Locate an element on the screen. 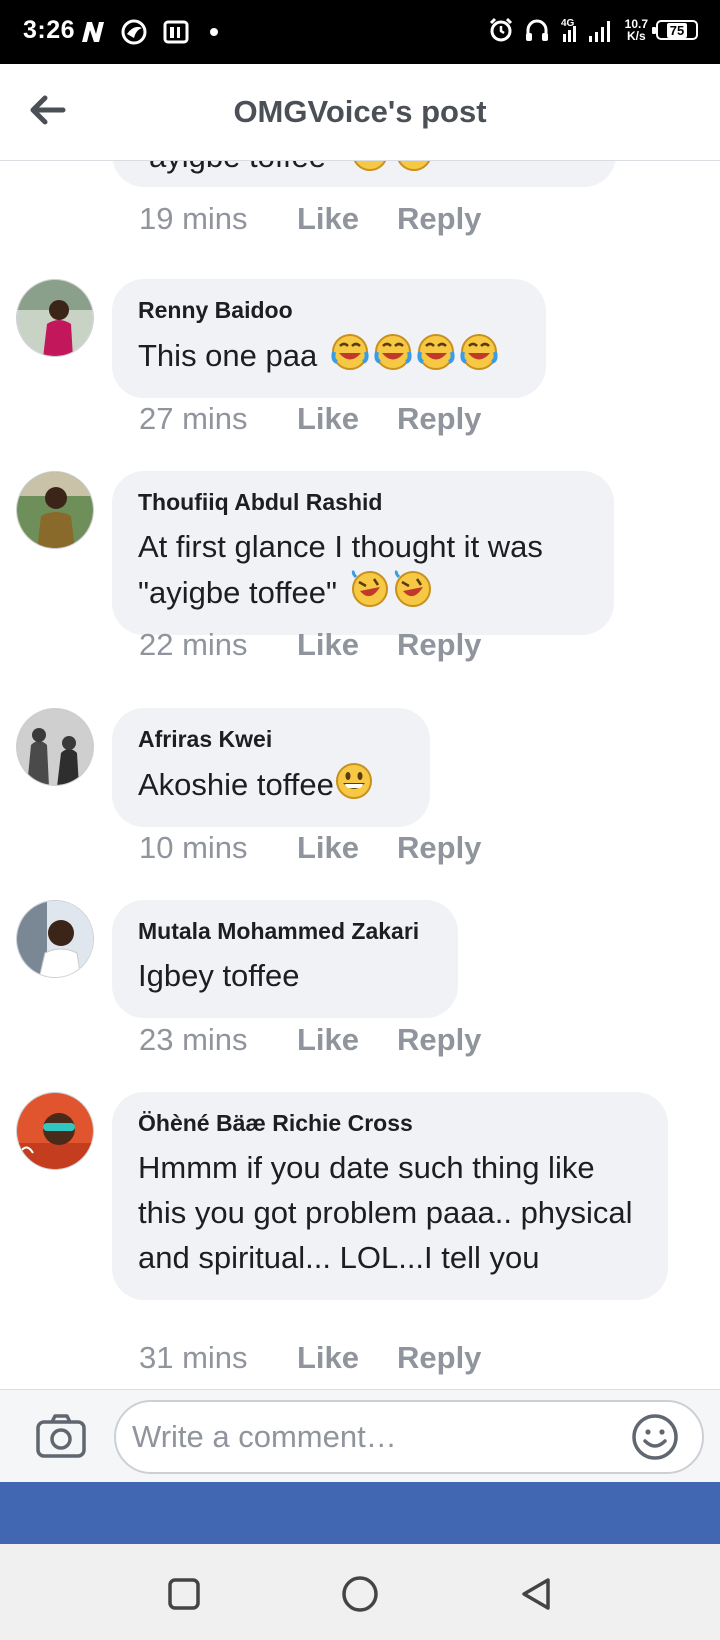 This screenshot has height=1640, width=720. comment-meta: 19 mins Like Reply is located at coordinates (310, 219).